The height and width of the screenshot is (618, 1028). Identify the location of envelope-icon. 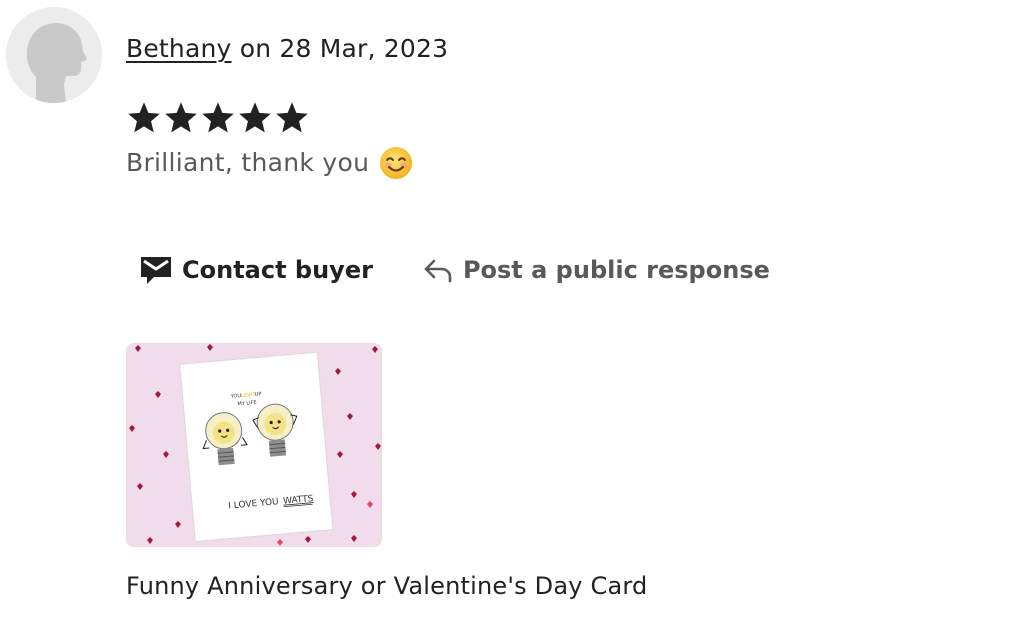
(156, 270).